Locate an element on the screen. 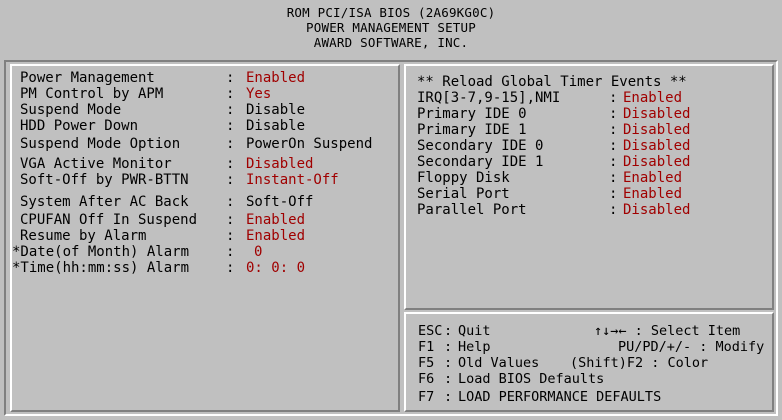 This screenshot has height=420, width=782. event-row: IRQ[3-7,9-15],NMI: Enabled is located at coordinates (592, 98).